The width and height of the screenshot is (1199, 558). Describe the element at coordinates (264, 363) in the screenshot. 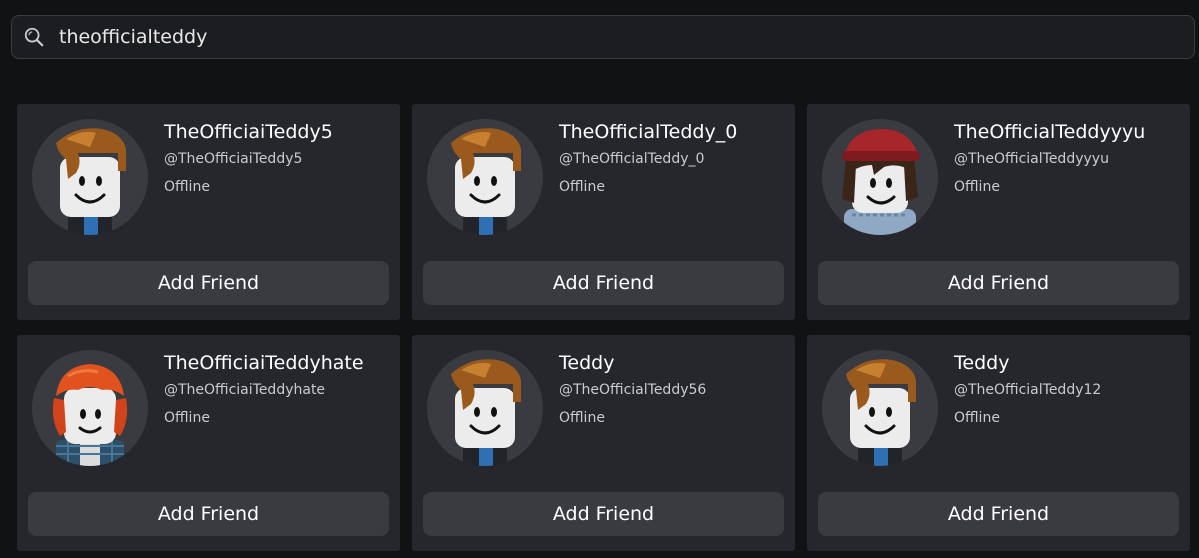

I see `display-name: TheOfficiaiTeddyhate` at that location.